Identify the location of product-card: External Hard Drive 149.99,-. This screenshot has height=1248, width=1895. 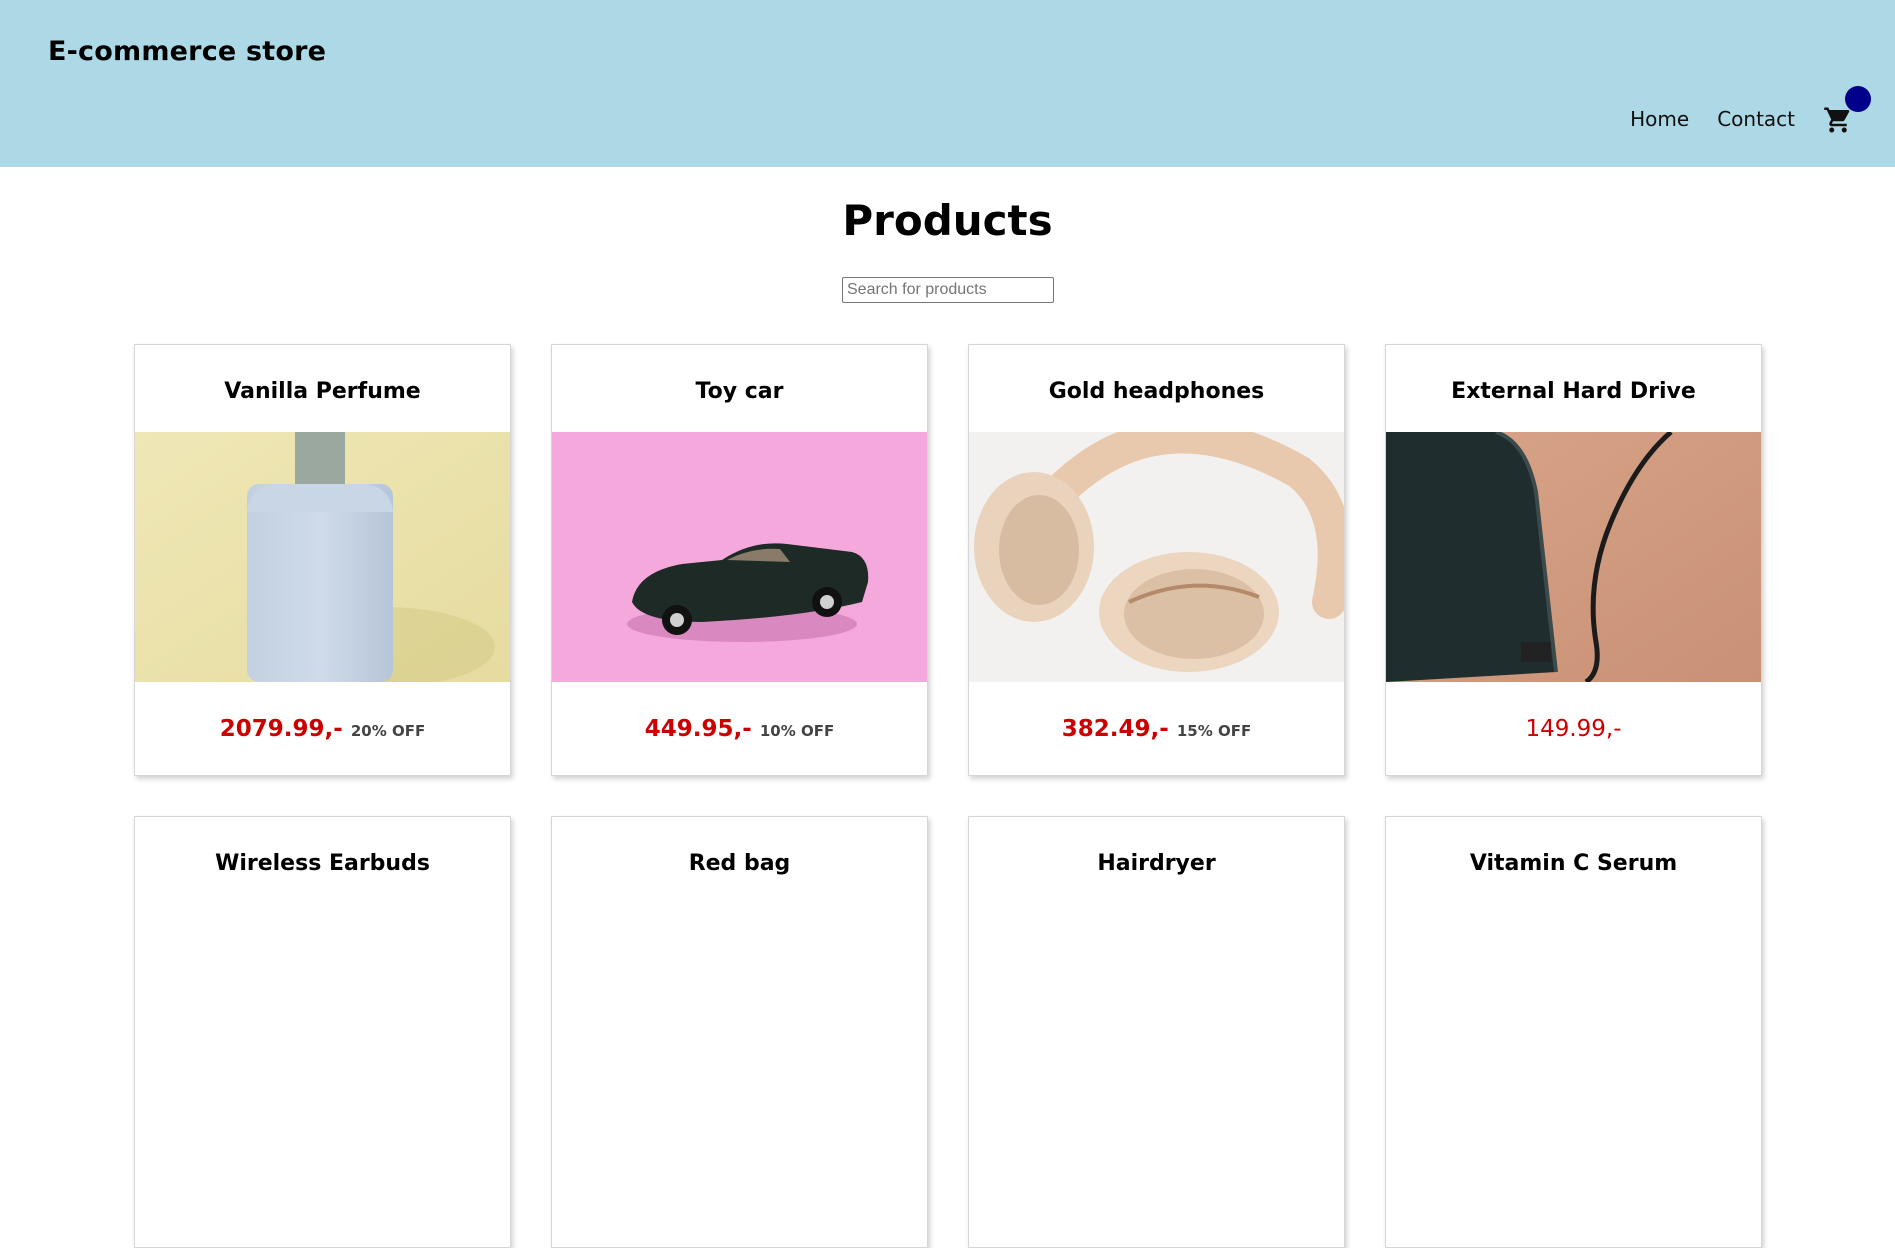
(1573, 560).